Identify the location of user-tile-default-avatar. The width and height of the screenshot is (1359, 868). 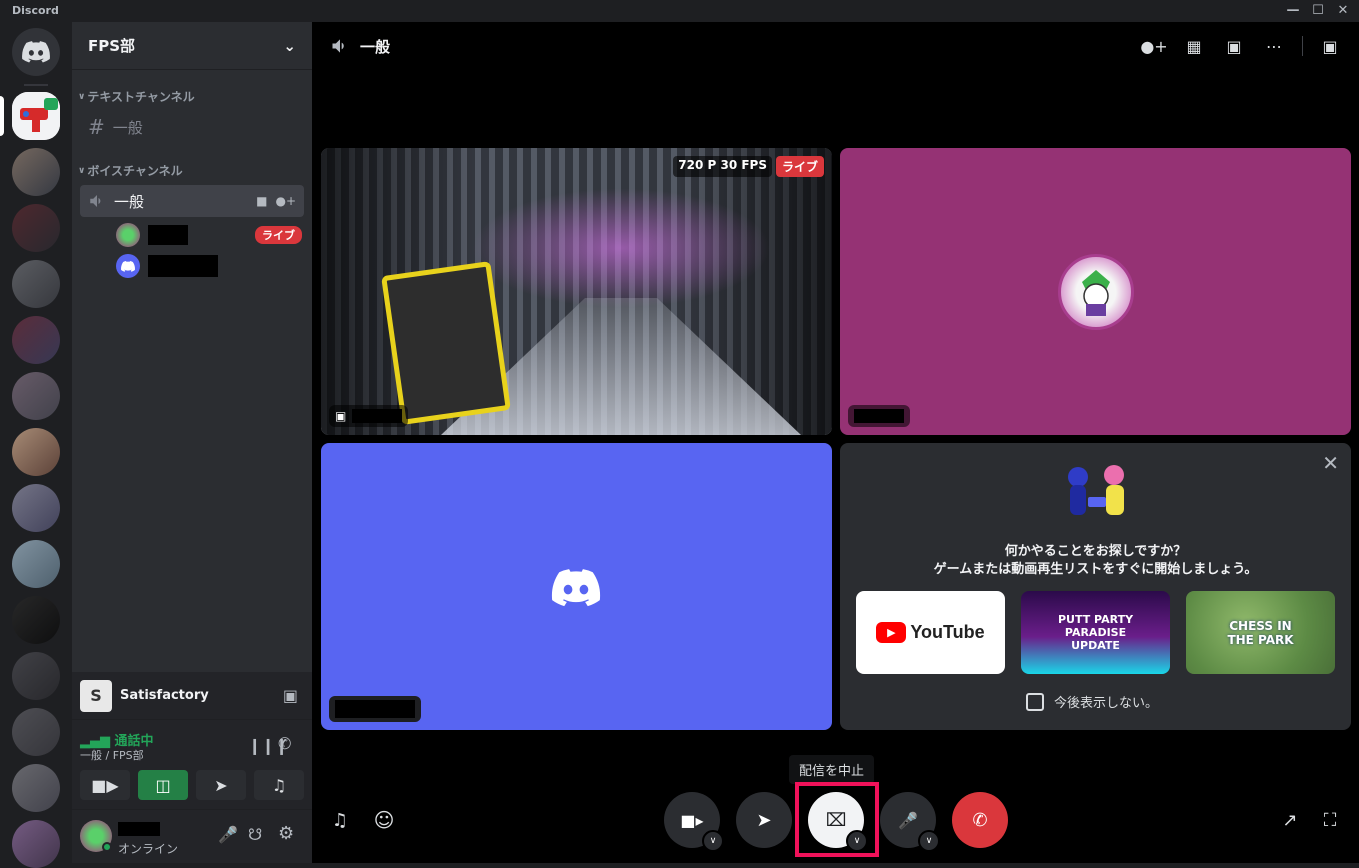
(576, 586).